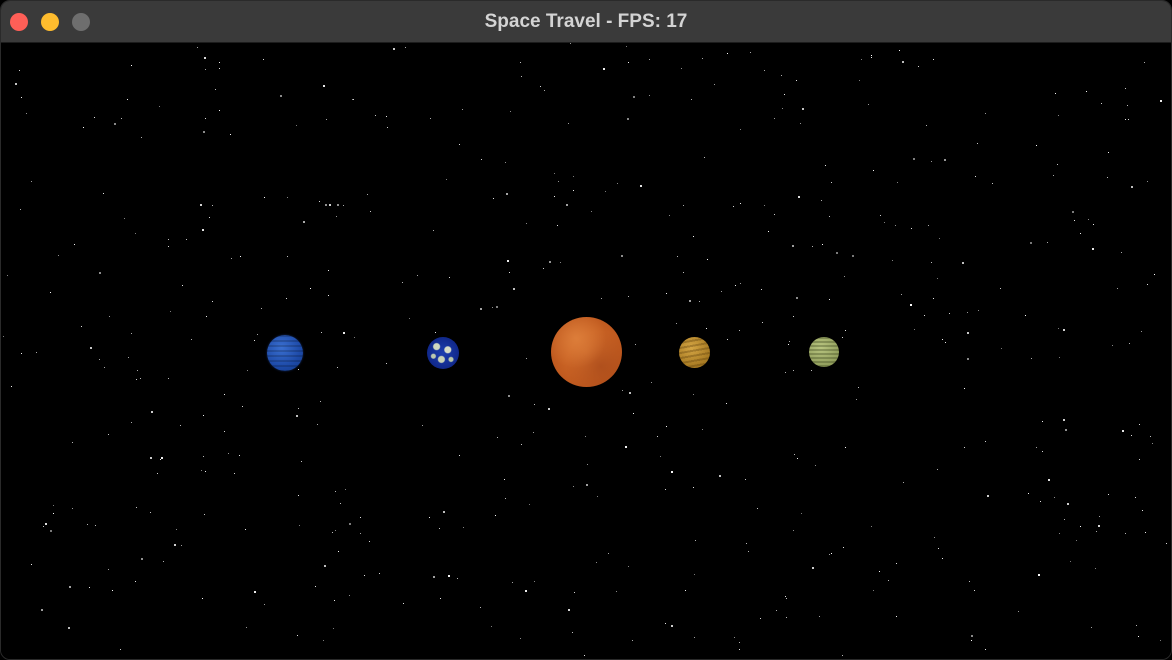 Image resolution: width=1172 pixels, height=660 pixels. Describe the element at coordinates (694, 352) in the screenshot. I see `gold-planet` at that location.